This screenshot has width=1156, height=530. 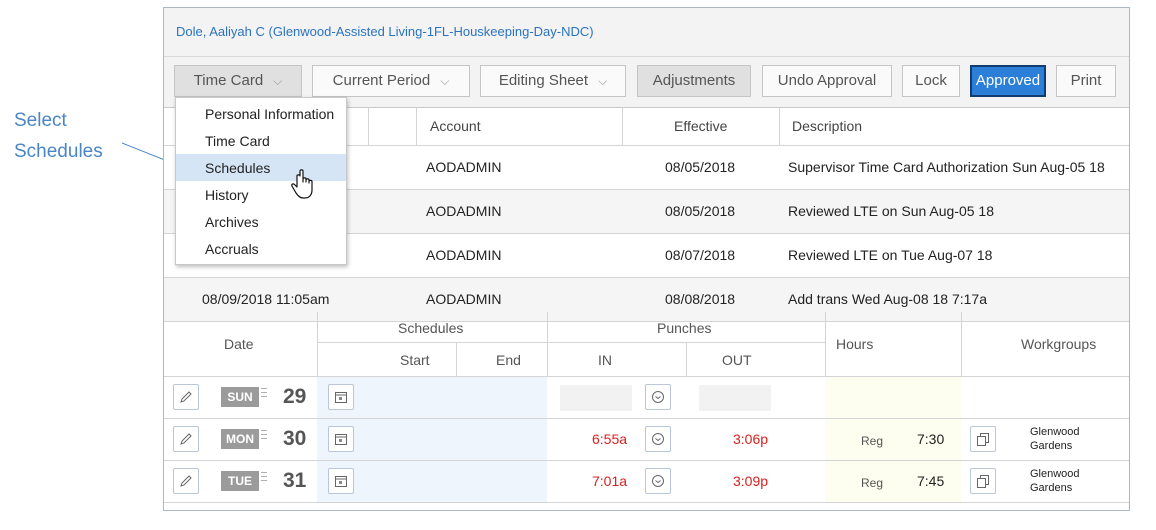 I want to click on date-header: Date, so click(x=239, y=344).